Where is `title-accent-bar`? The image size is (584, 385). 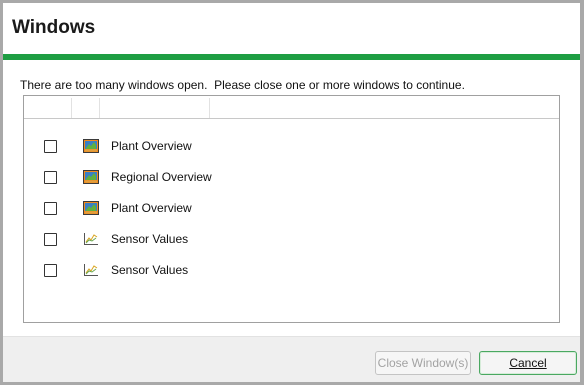 title-accent-bar is located at coordinates (291, 57).